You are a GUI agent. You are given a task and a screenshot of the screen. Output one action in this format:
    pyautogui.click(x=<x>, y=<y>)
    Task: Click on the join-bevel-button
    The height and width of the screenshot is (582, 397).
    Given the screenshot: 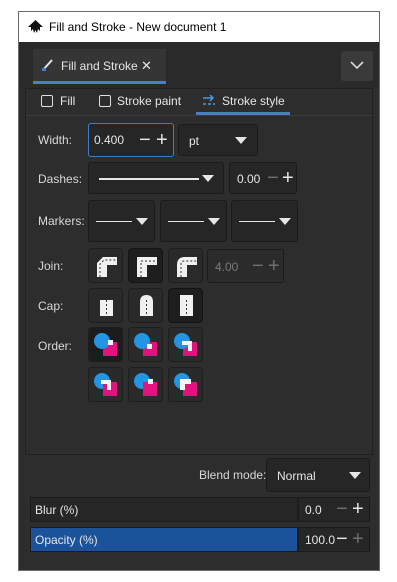 What is the action you would take?
    pyautogui.click(x=105, y=265)
    